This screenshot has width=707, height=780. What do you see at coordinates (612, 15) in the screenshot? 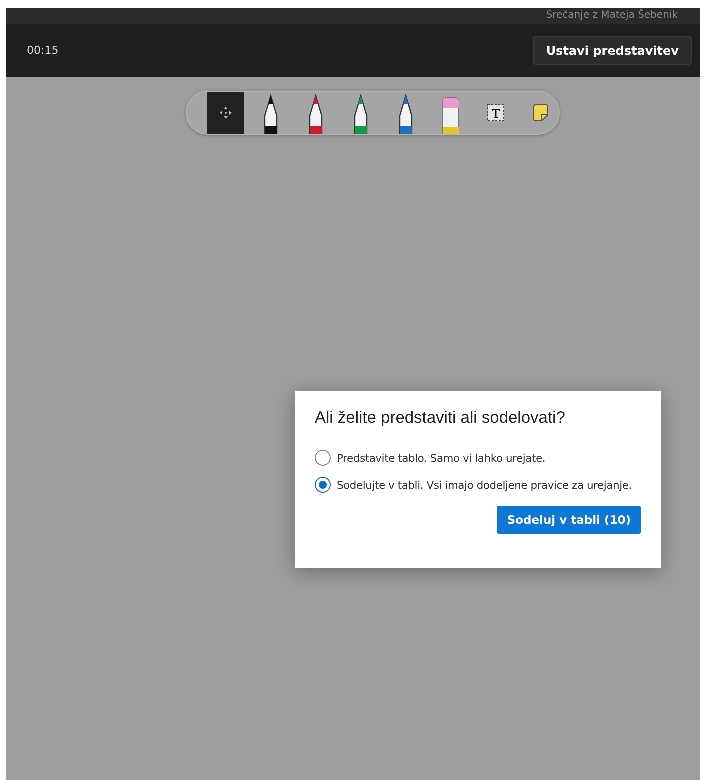
I see `meeting-title: Srečanje z Mateja Šebenik` at bounding box center [612, 15].